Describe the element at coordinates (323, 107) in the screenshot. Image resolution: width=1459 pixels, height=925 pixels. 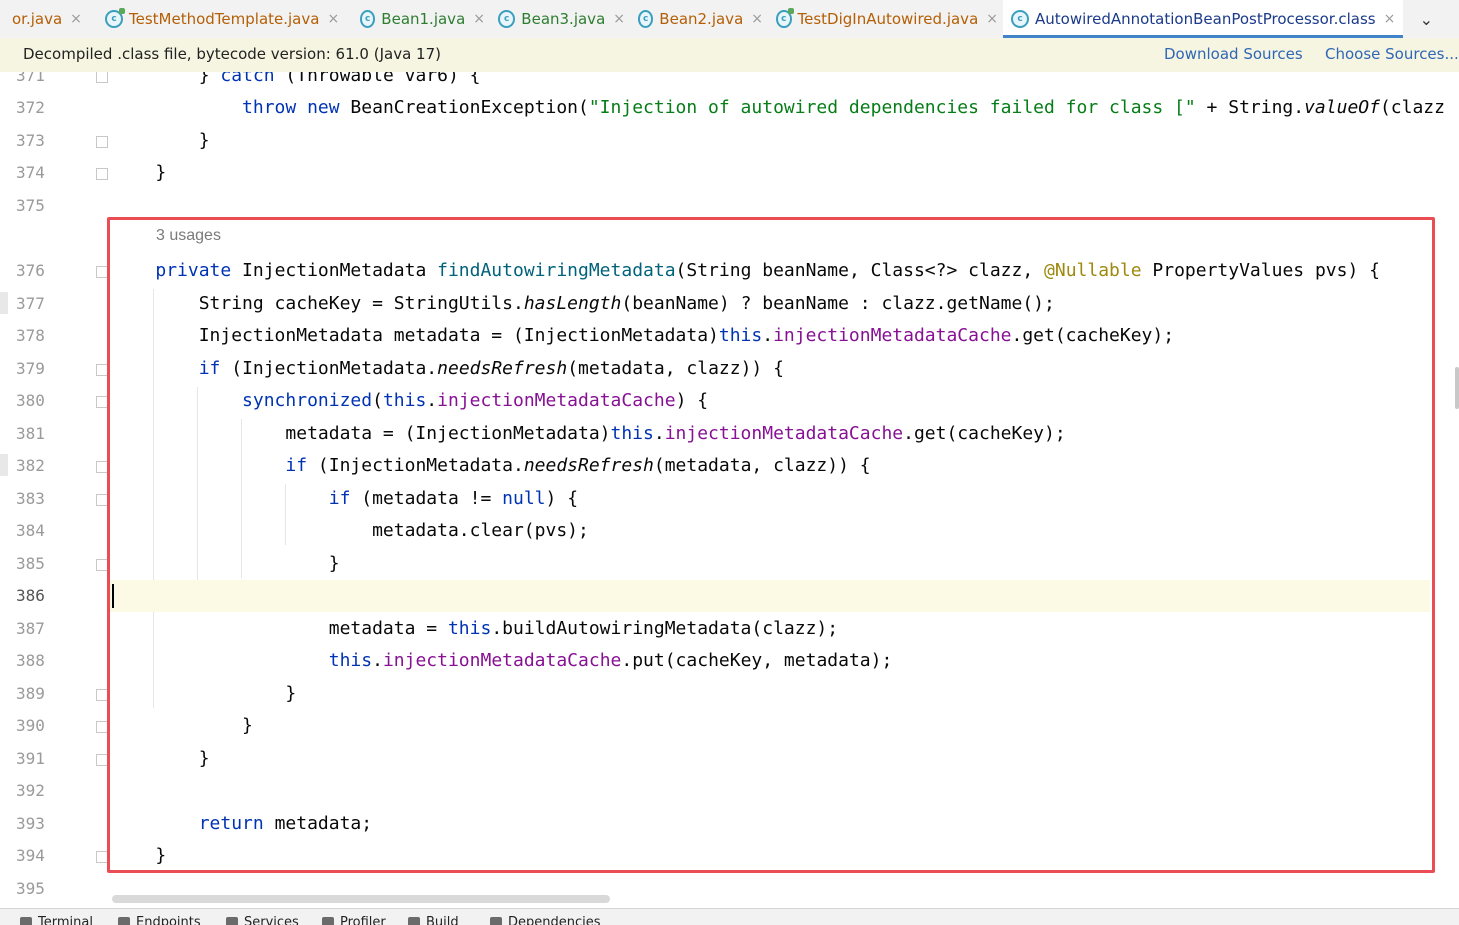
I see `code-token-kw: new` at that location.